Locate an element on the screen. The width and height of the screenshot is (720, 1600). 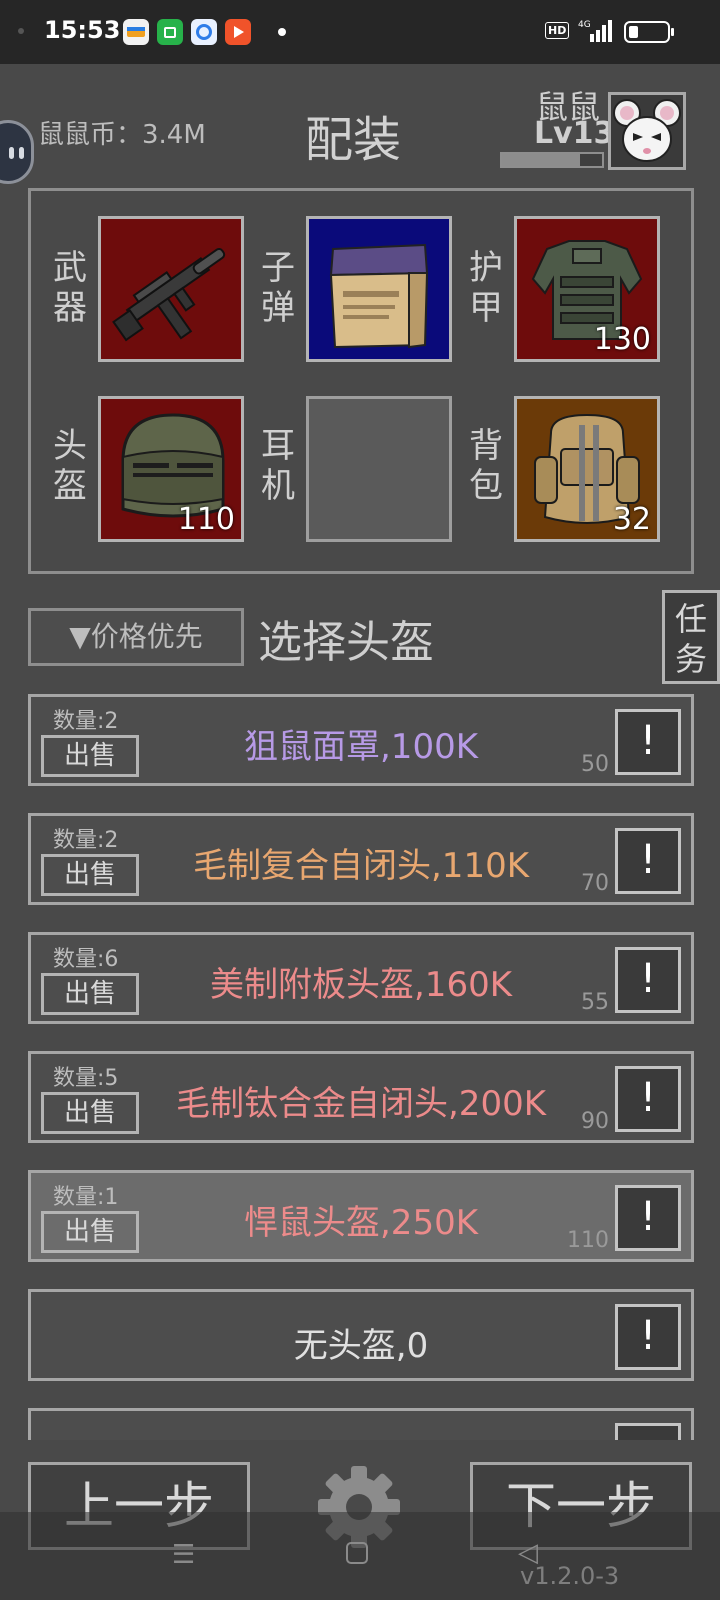
signal-icon: 4G is located at coordinates (595, 31).